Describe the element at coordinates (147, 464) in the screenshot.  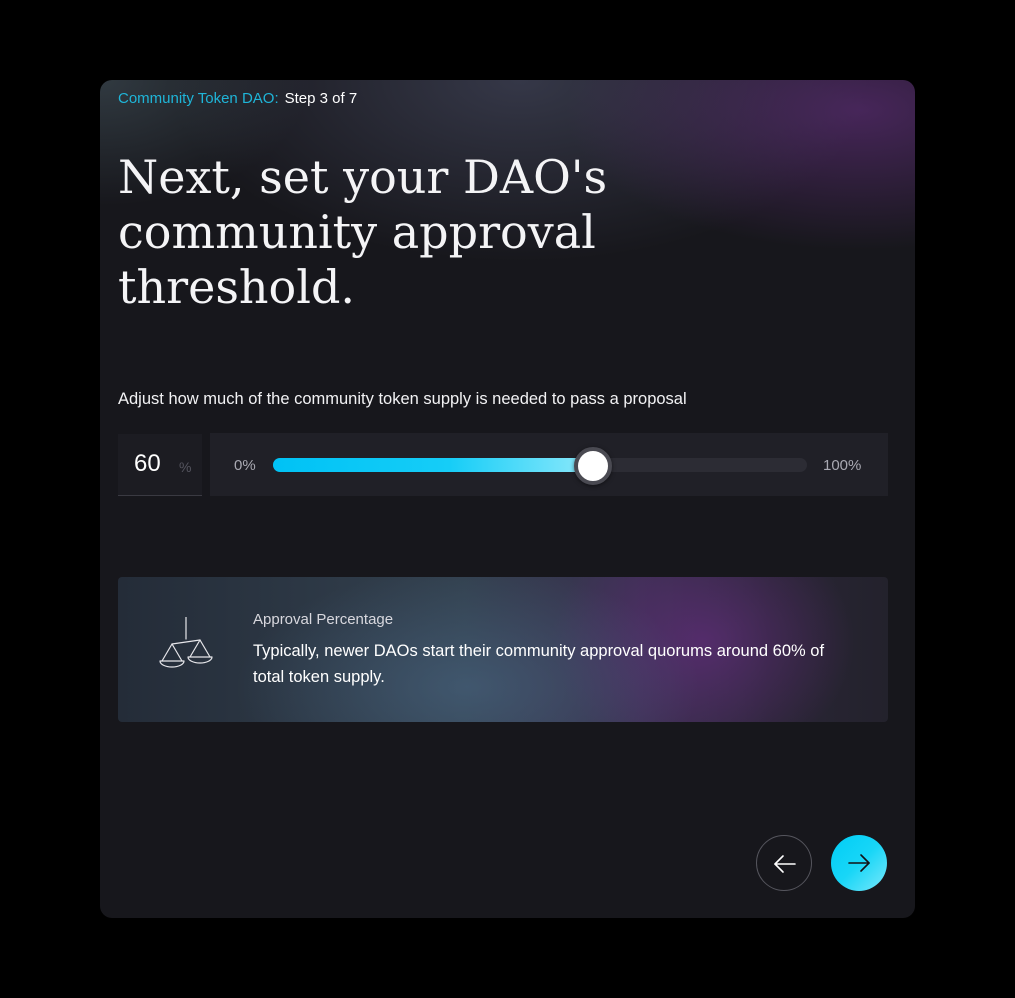
I see `percentage-value: 60` at that location.